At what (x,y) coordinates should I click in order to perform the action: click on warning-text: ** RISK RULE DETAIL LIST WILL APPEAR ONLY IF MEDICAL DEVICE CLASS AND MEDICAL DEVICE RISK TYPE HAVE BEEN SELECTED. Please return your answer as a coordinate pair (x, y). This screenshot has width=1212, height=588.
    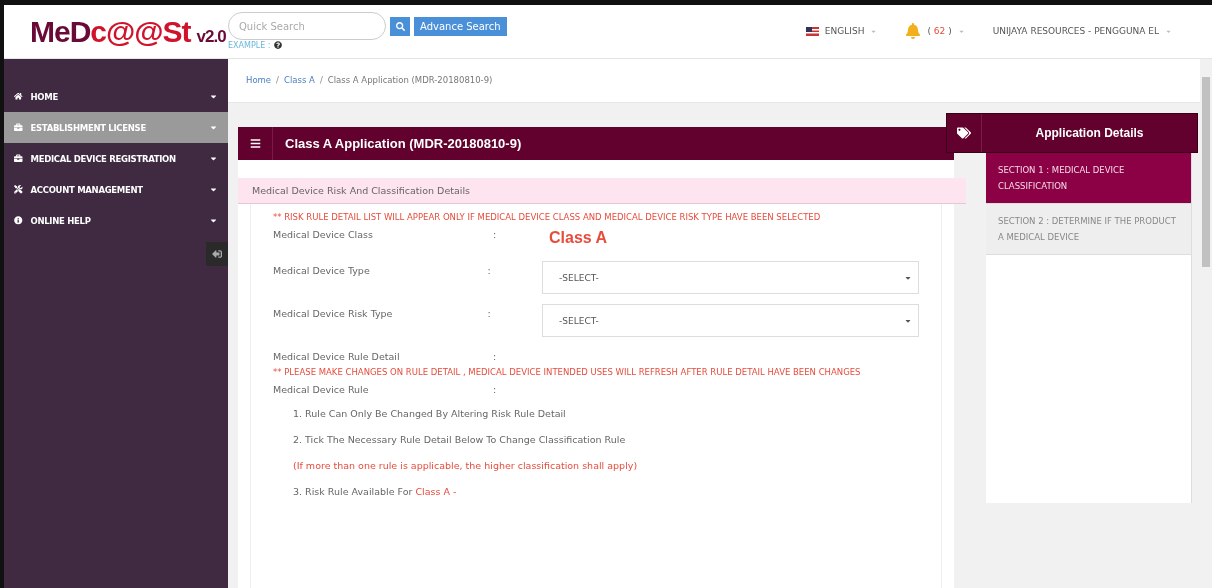
    Looking at the image, I should click on (547, 217).